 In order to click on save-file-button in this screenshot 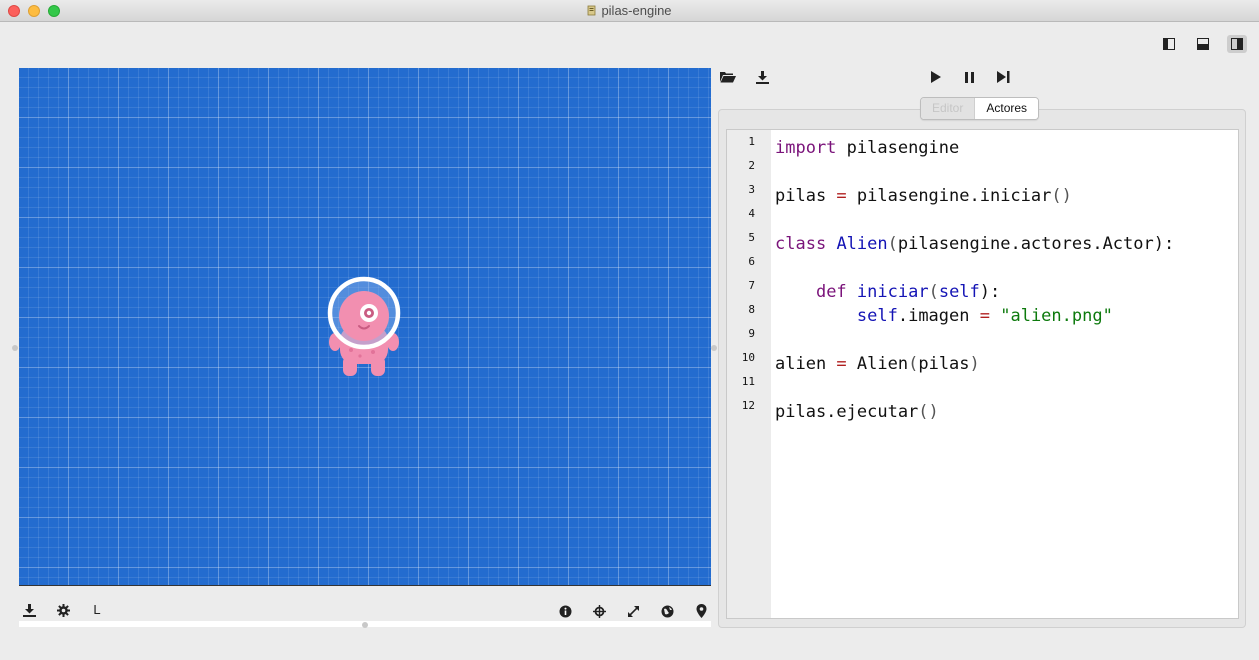, I will do `click(762, 77)`.